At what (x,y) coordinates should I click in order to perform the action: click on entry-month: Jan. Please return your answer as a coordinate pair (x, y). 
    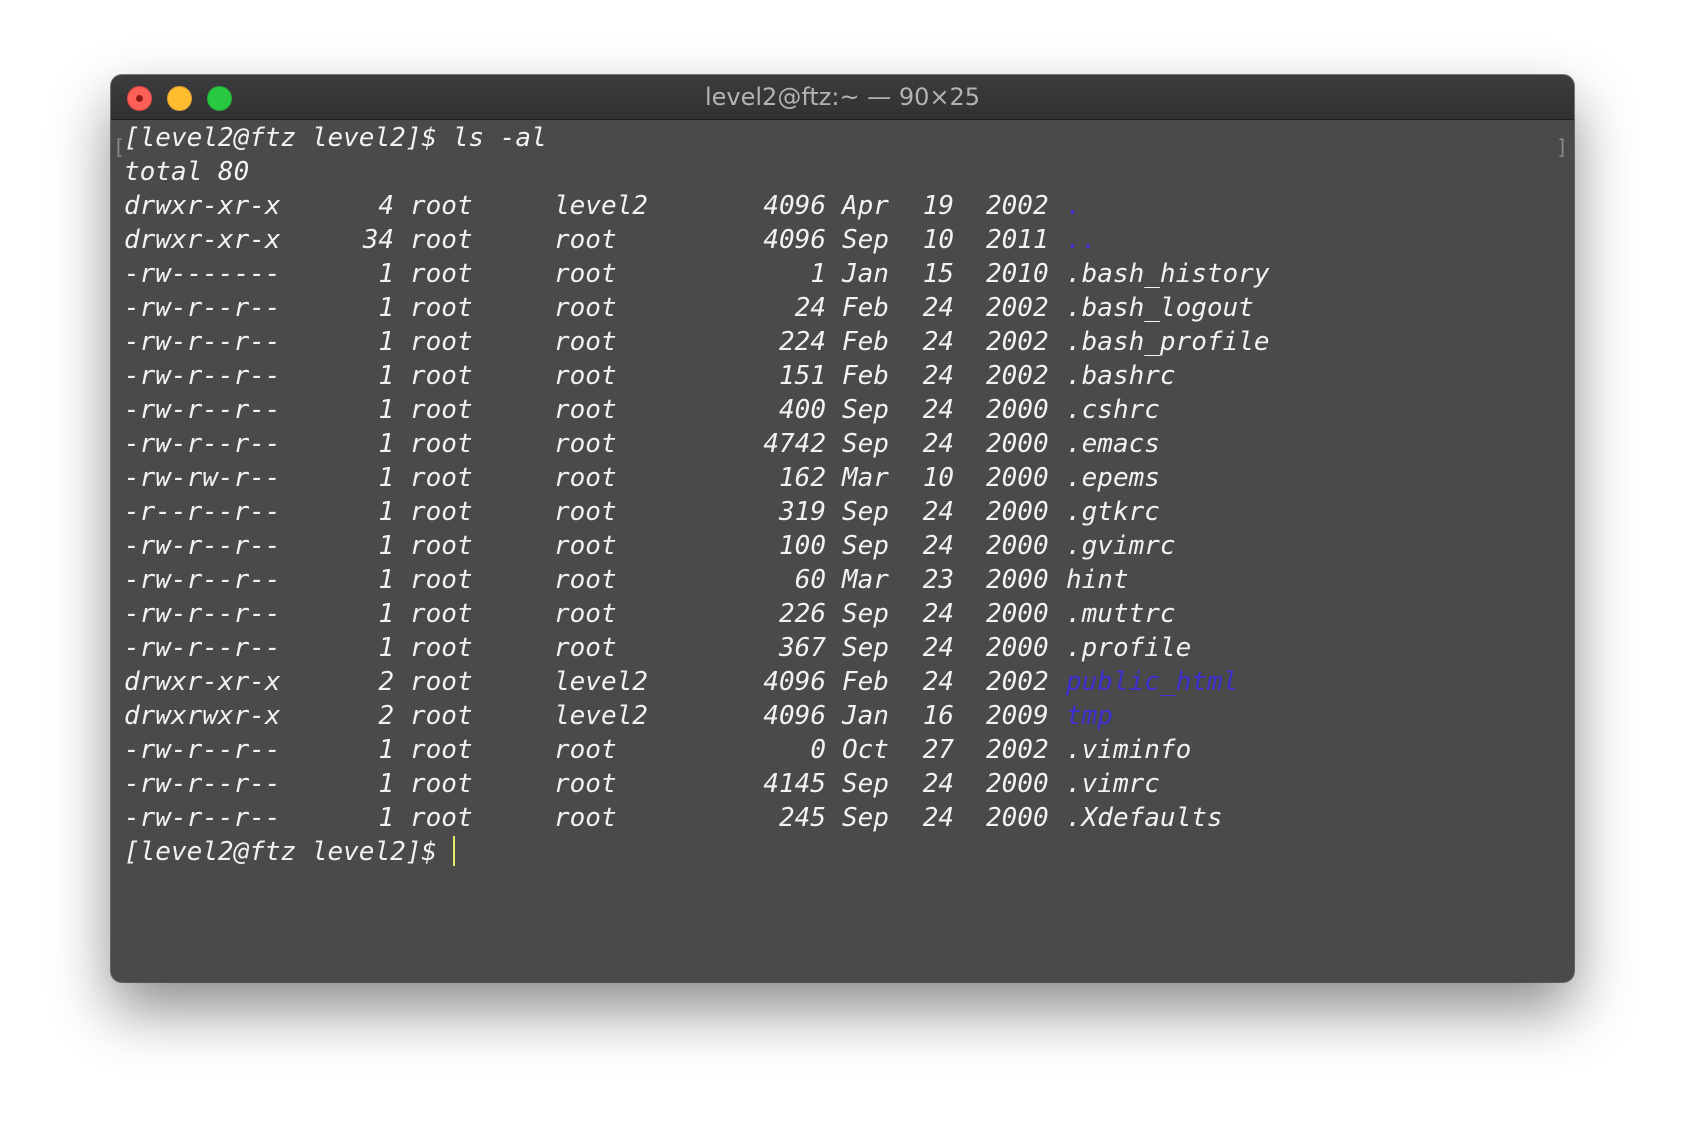
    Looking at the image, I should click on (865, 274).